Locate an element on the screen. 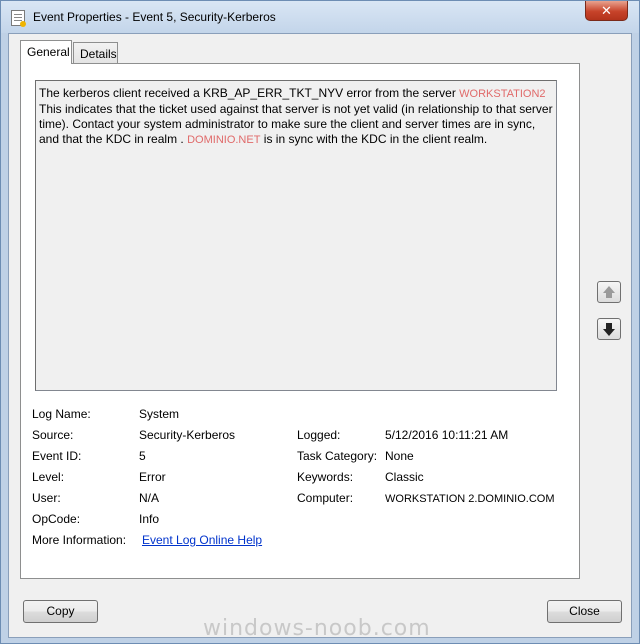  close-button: Close is located at coordinates (584, 611).